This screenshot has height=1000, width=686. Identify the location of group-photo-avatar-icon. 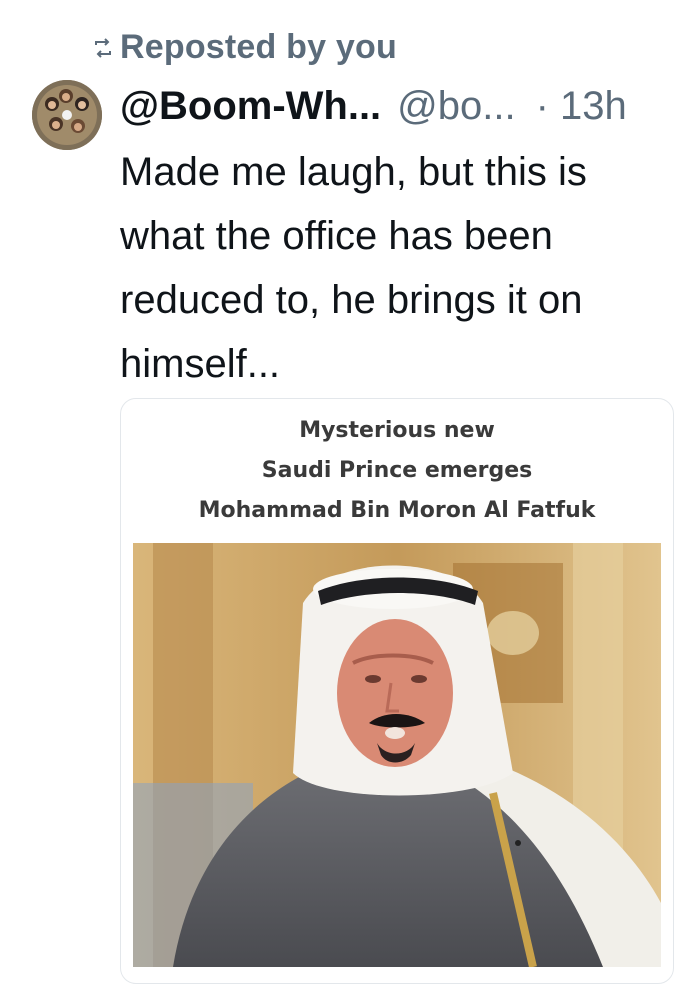
(67, 115).